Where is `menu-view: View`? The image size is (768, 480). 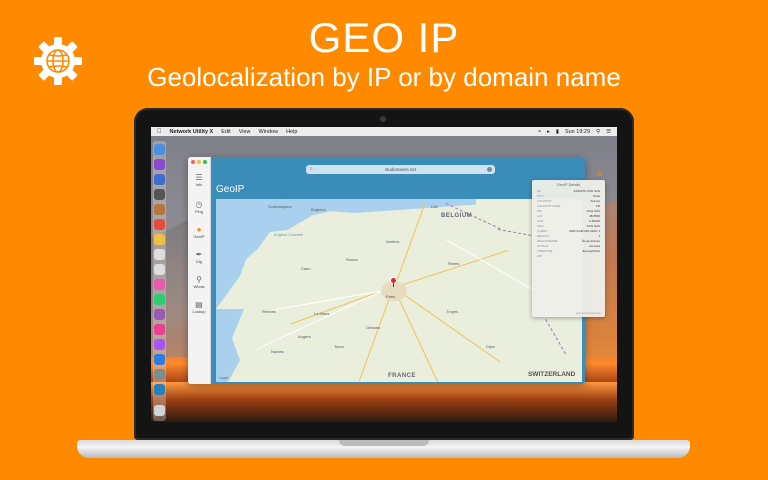
menu-view: View is located at coordinates (245, 132).